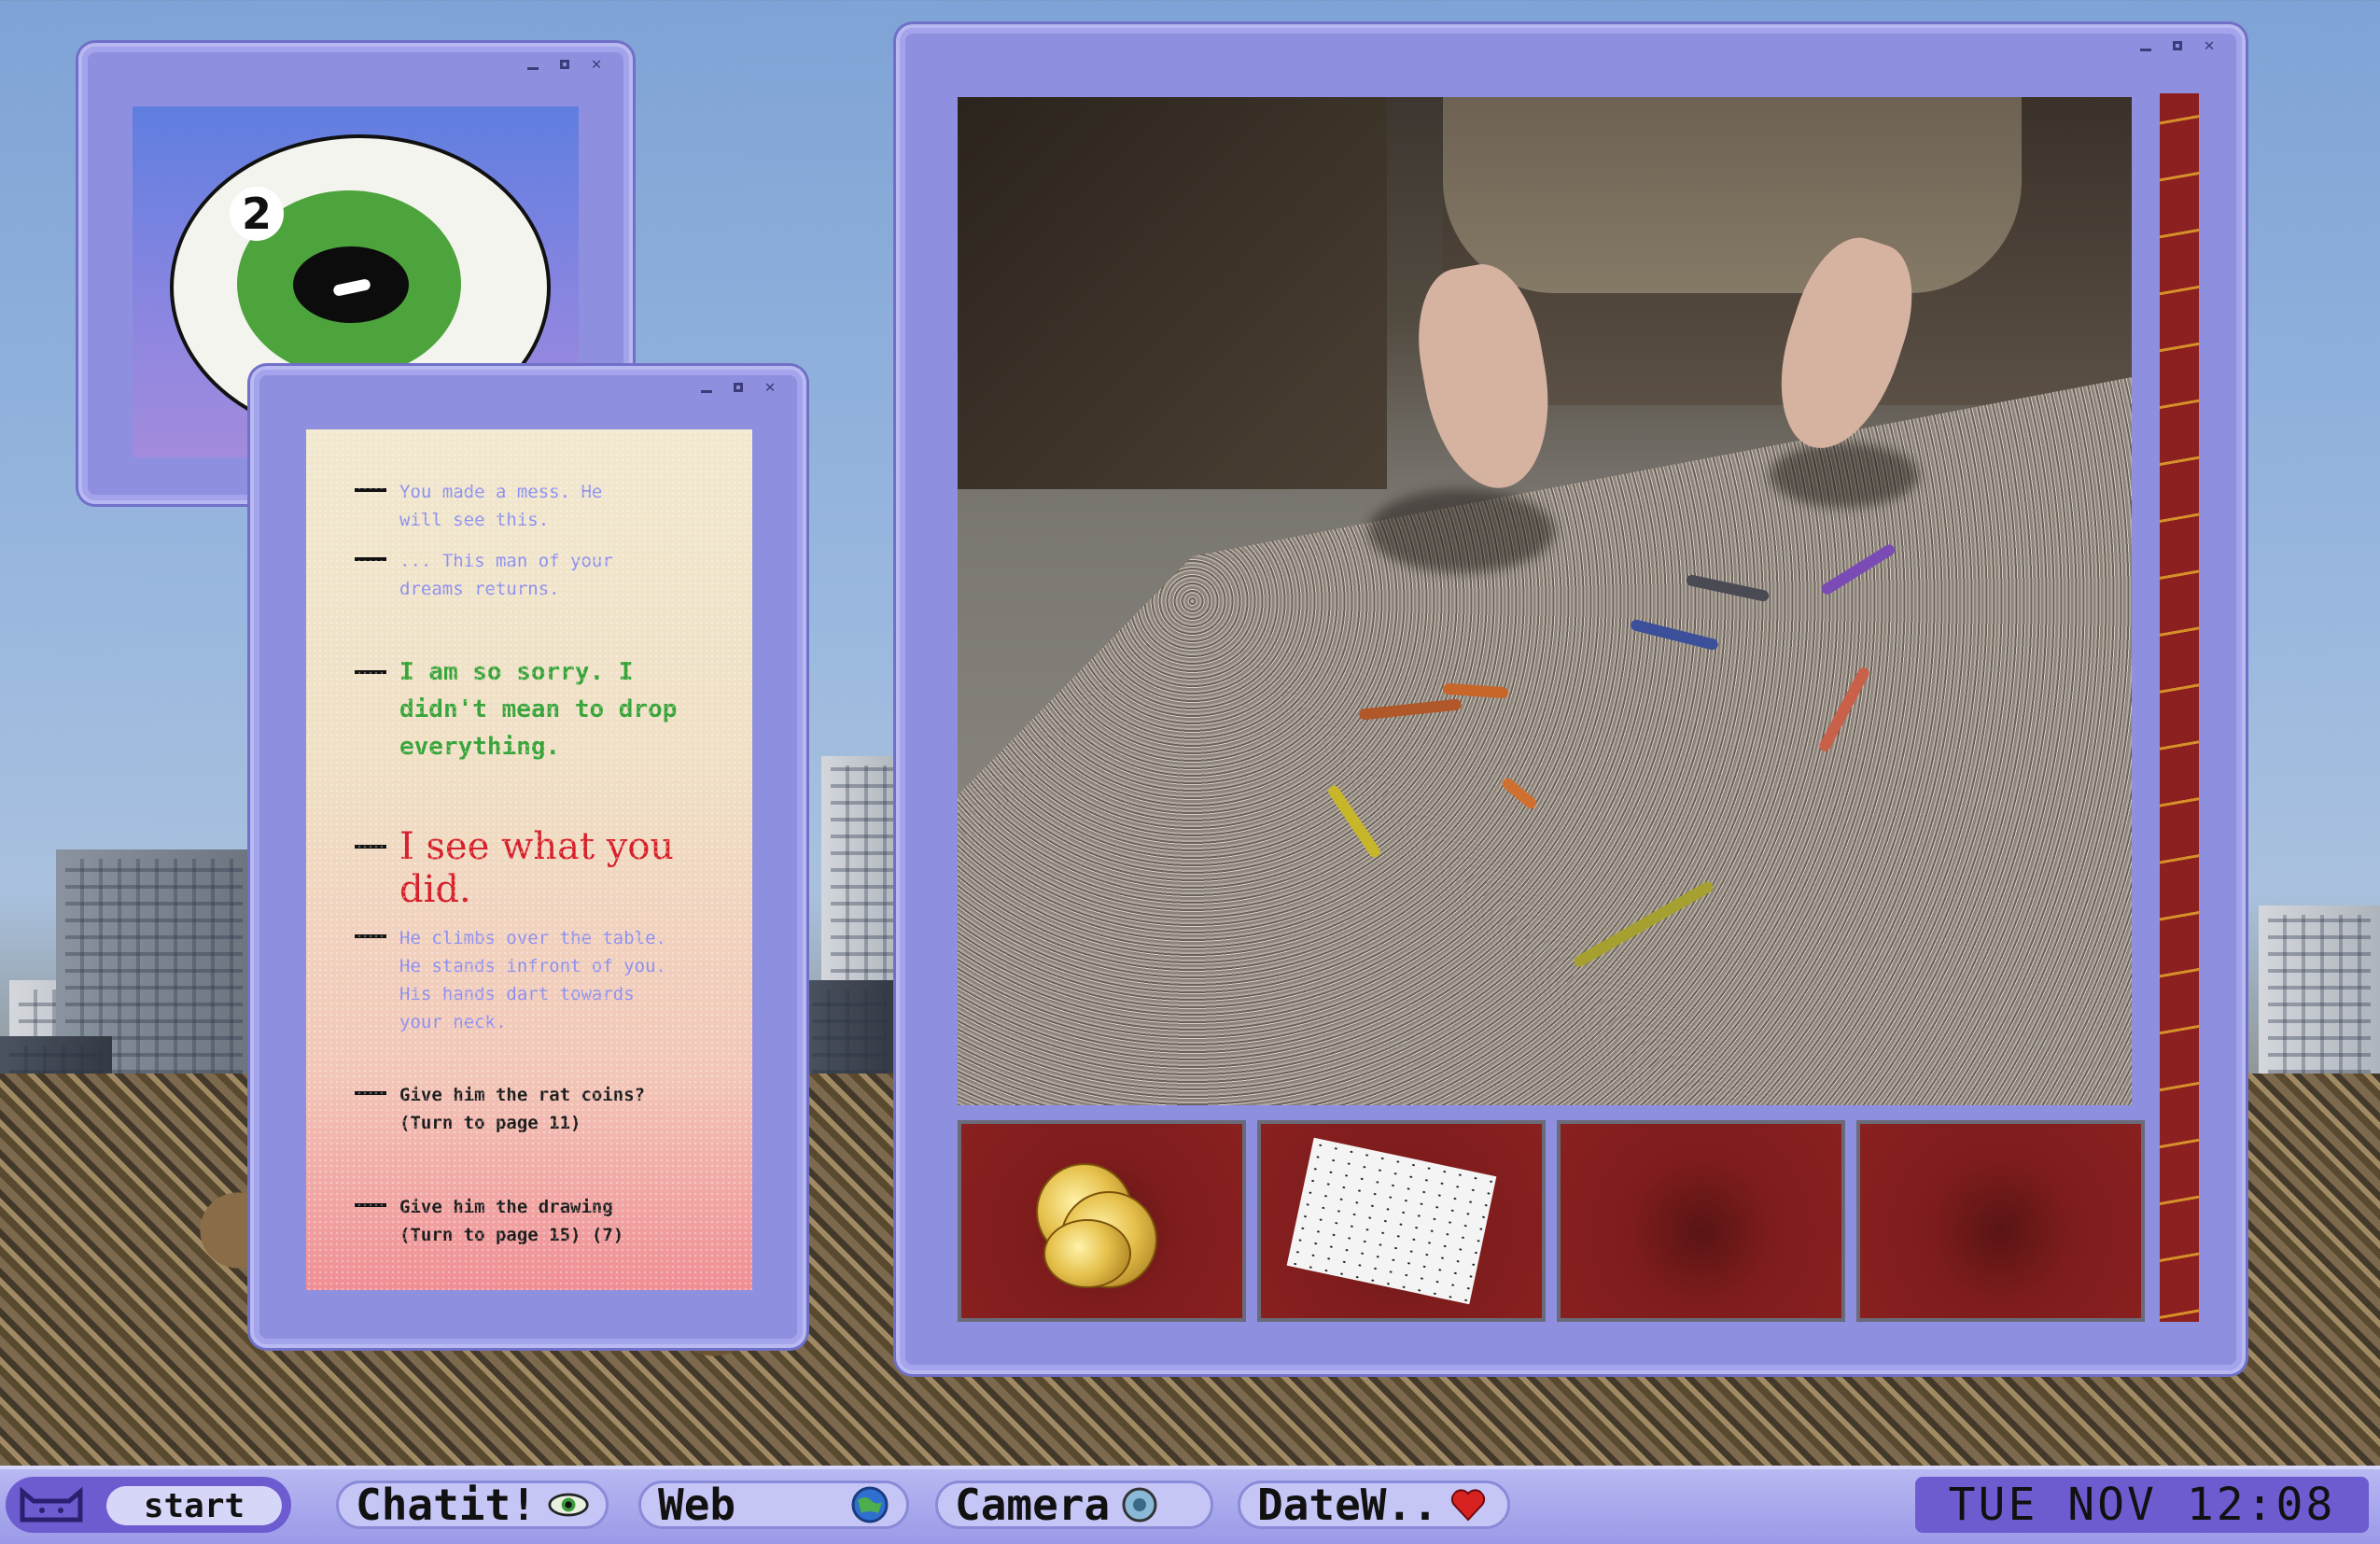  I want to click on eye-window-controls: ✕, so click(565, 65).